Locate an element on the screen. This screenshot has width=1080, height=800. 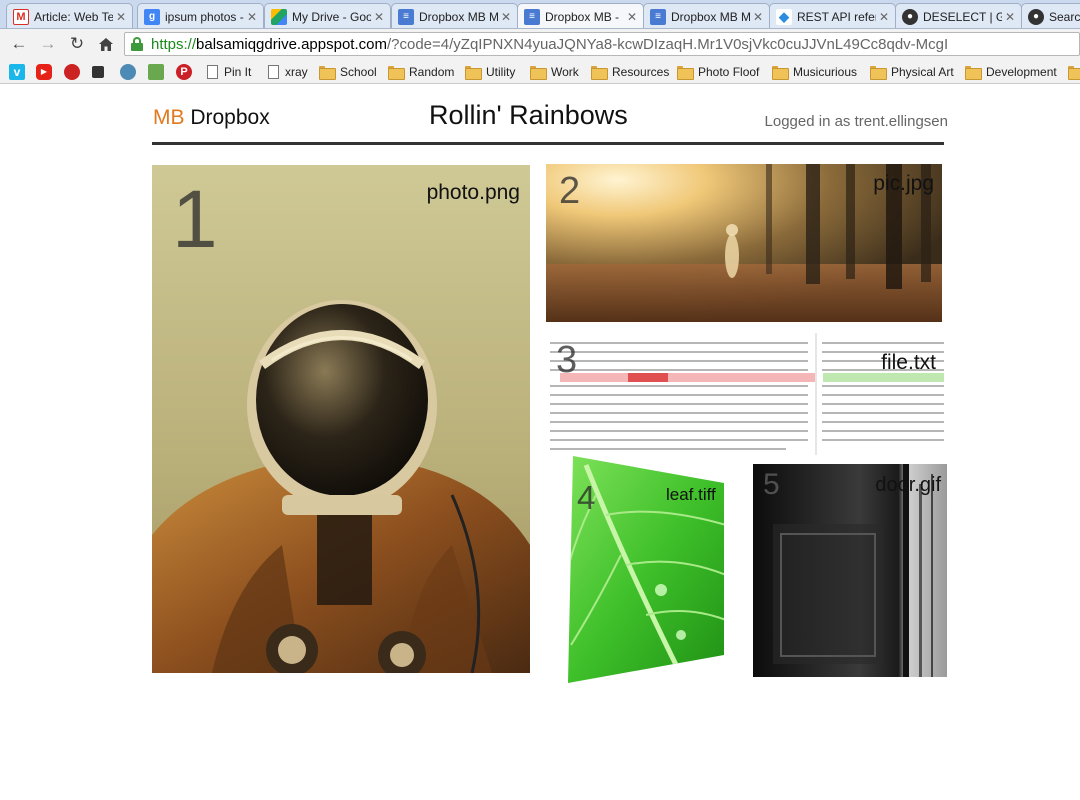
drive-icon is located at coordinates (279, 16).